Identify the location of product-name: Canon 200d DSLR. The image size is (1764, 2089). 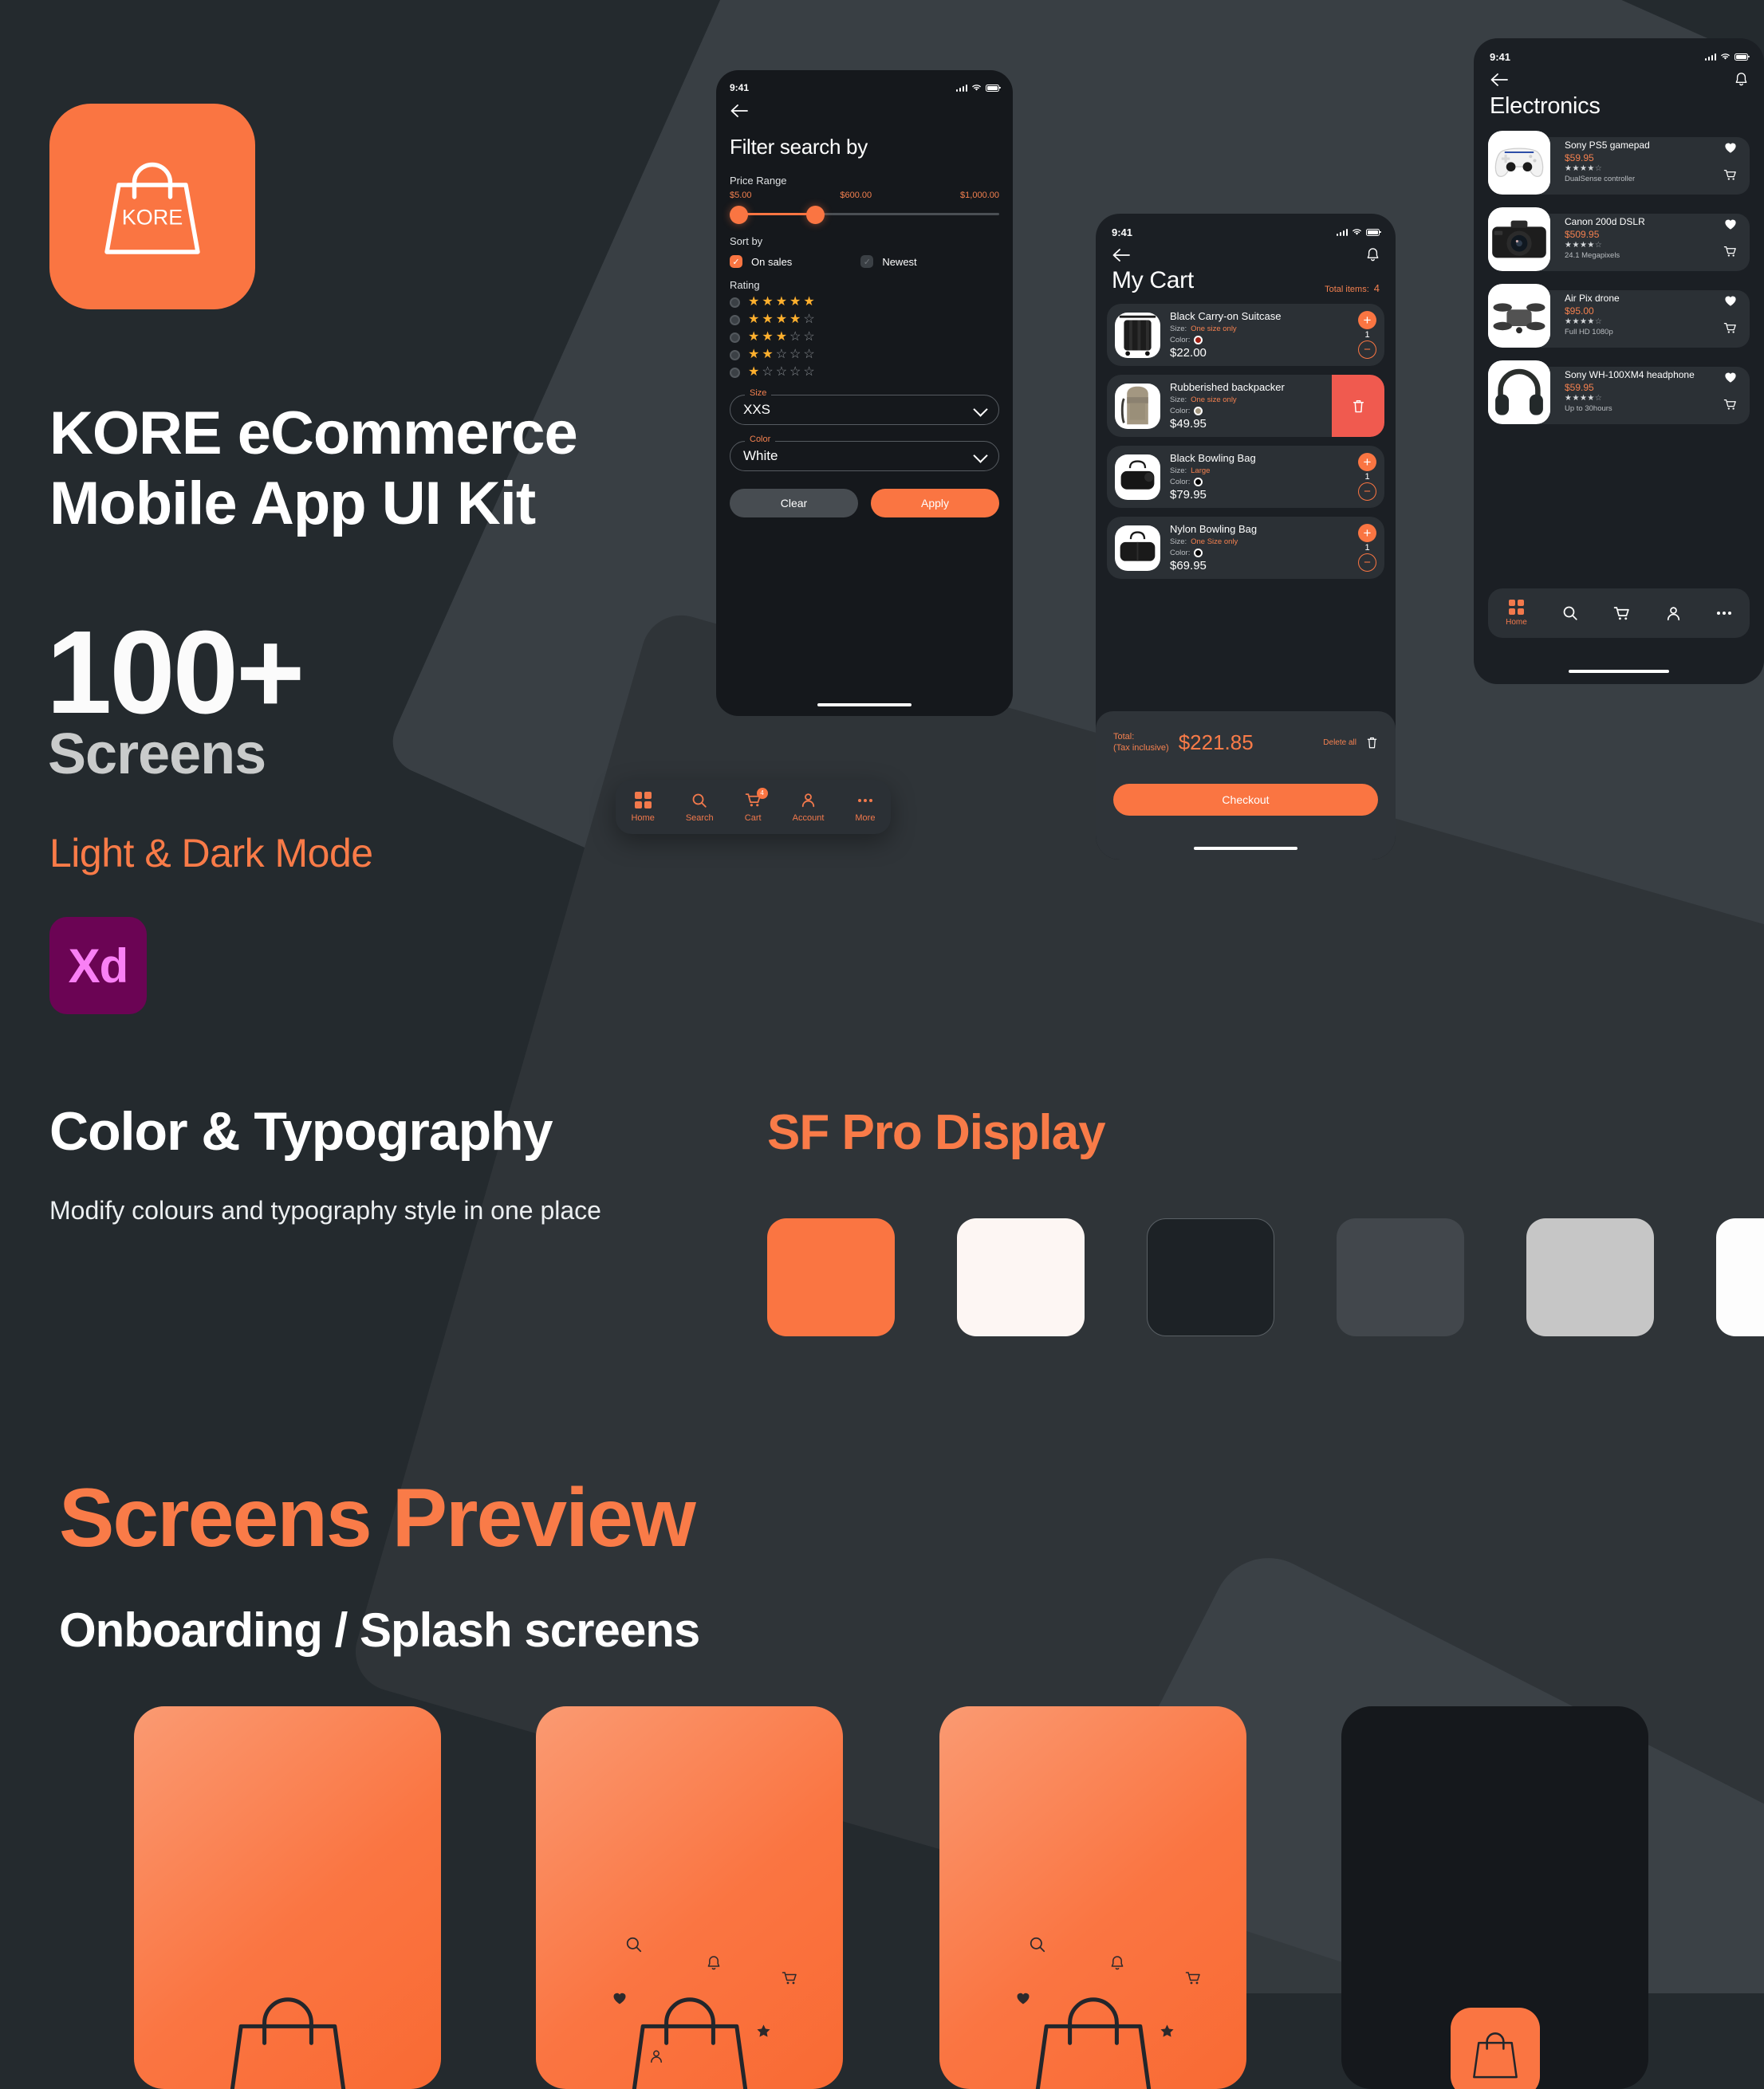
(1605, 222).